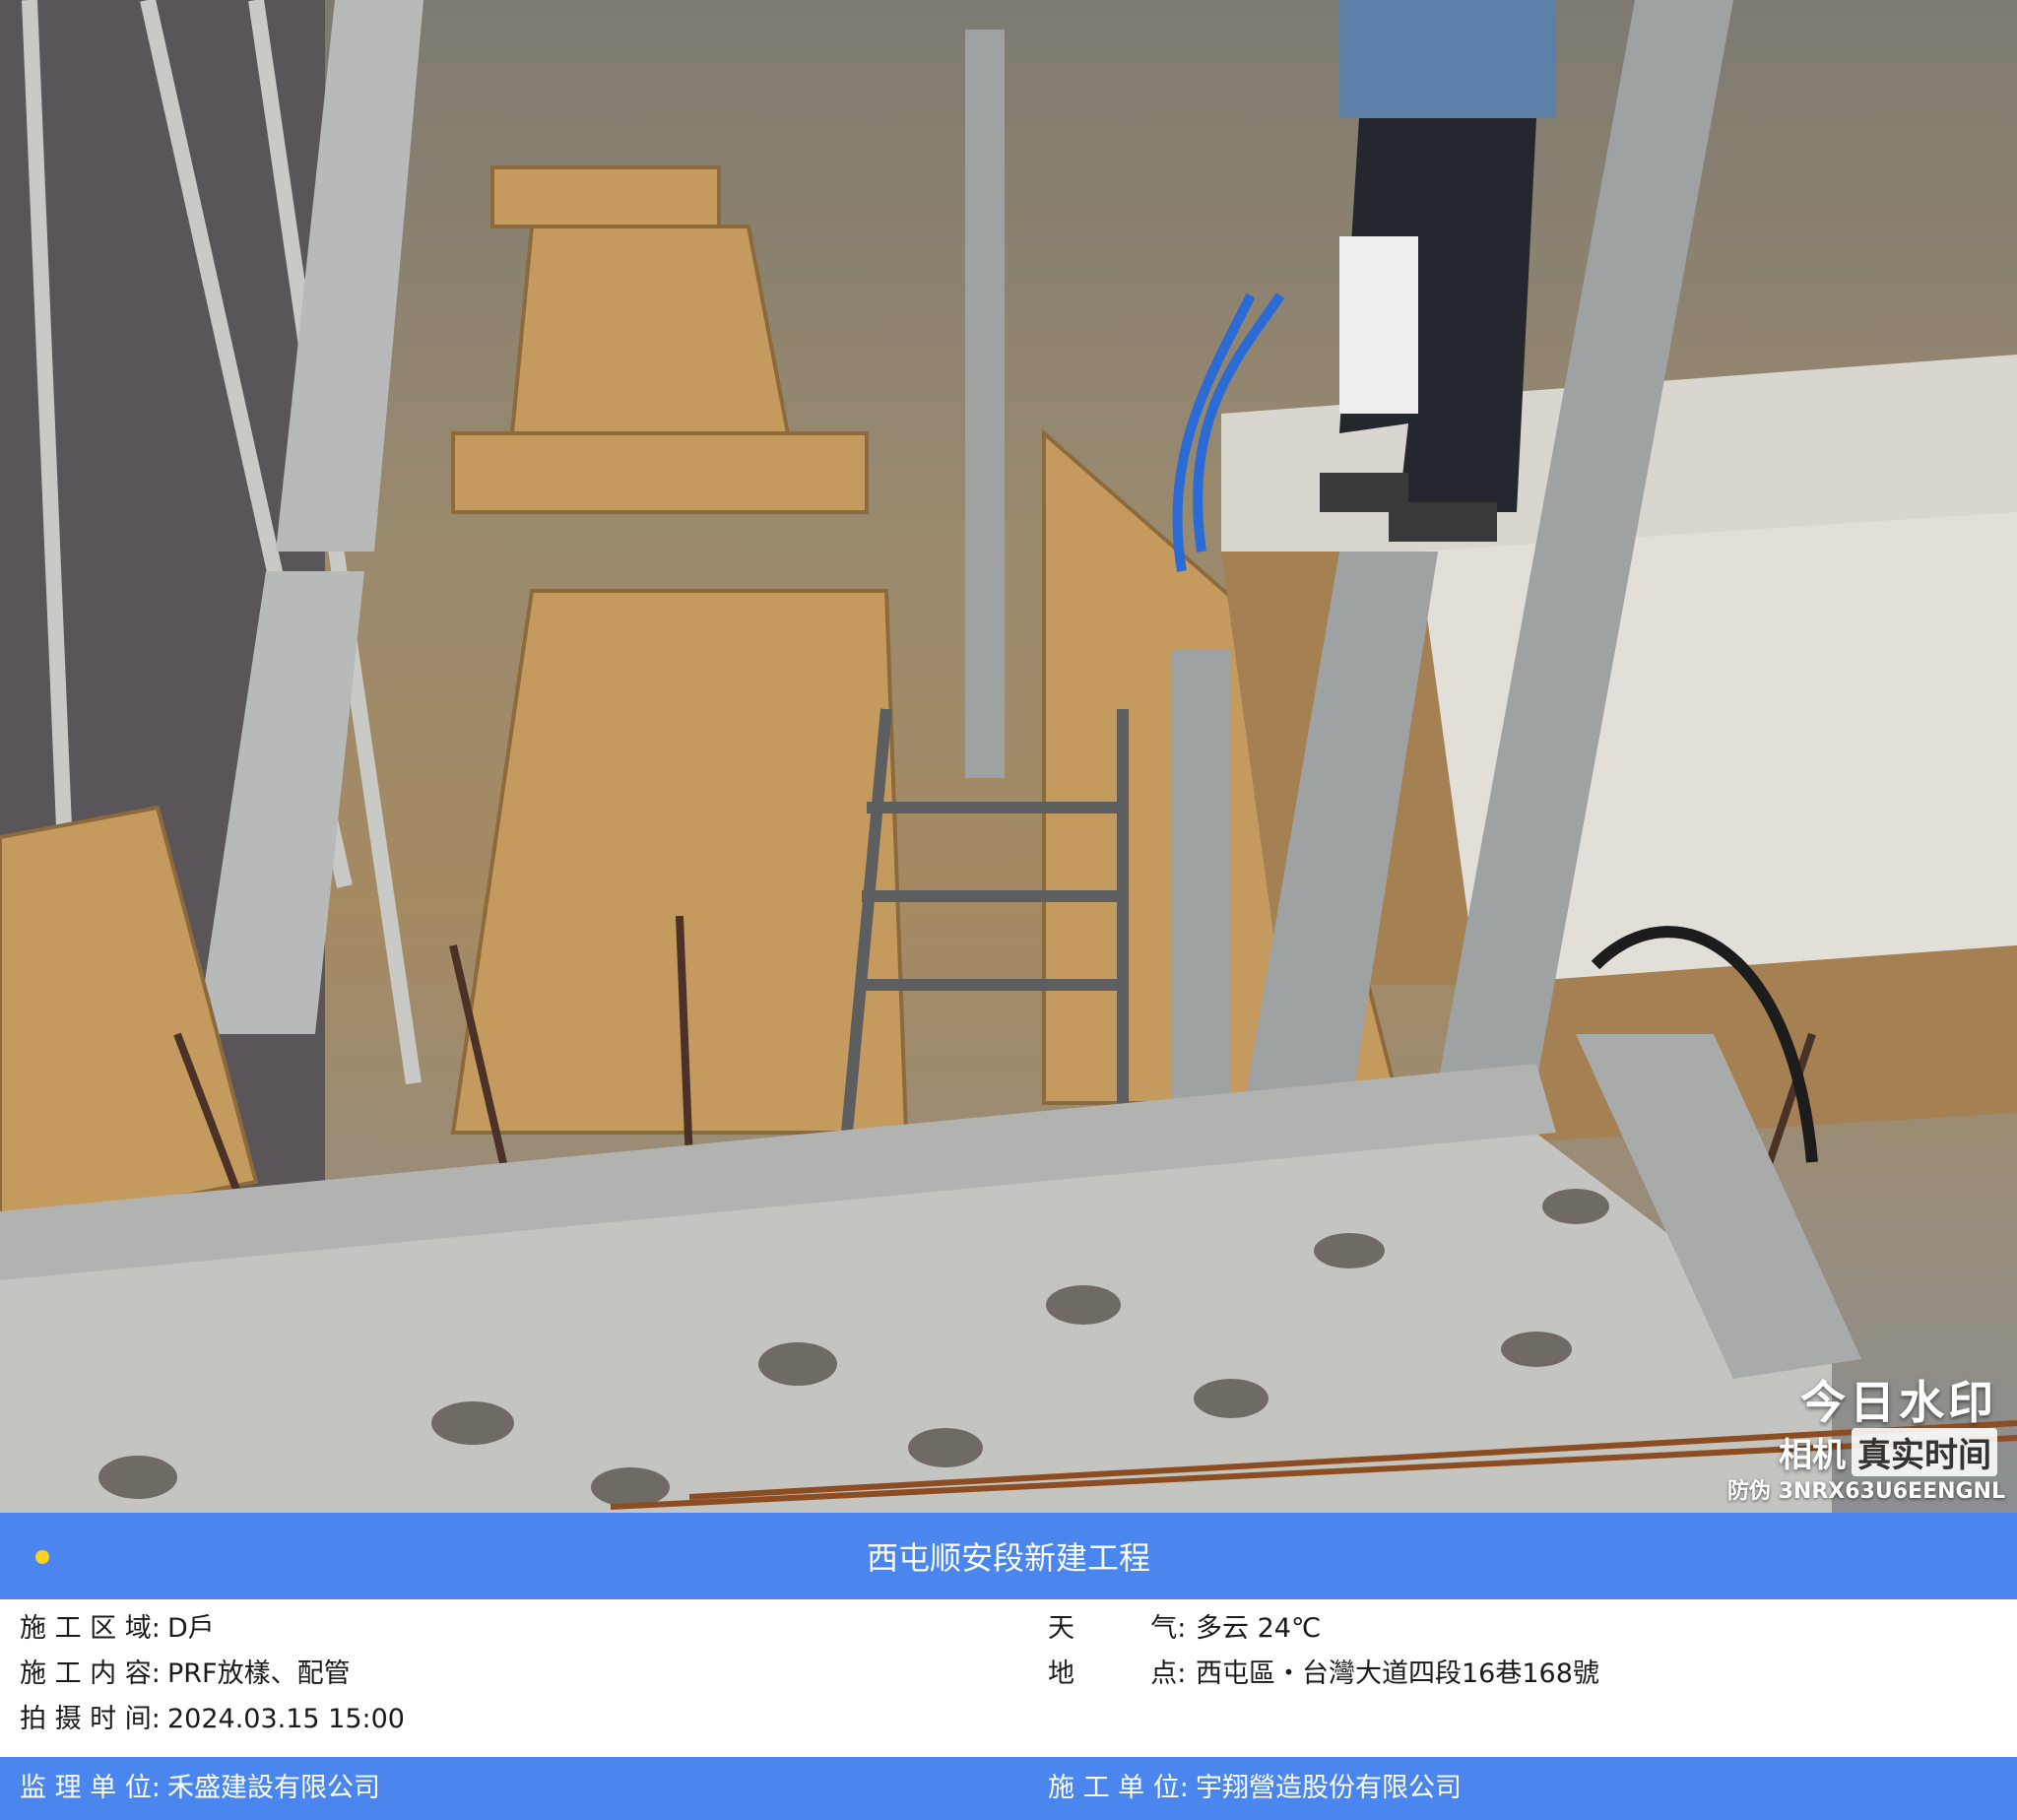 This screenshot has width=2017, height=1820. Describe the element at coordinates (90, 1628) in the screenshot. I see `area-label: 施 工 区 域:` at that location.